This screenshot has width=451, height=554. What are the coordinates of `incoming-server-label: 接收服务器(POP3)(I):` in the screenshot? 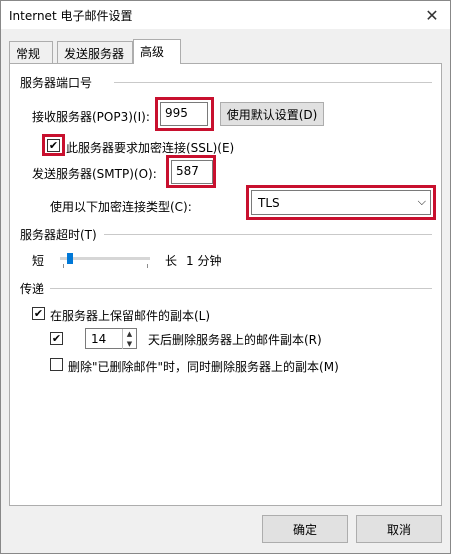 It's located at (91, 117).